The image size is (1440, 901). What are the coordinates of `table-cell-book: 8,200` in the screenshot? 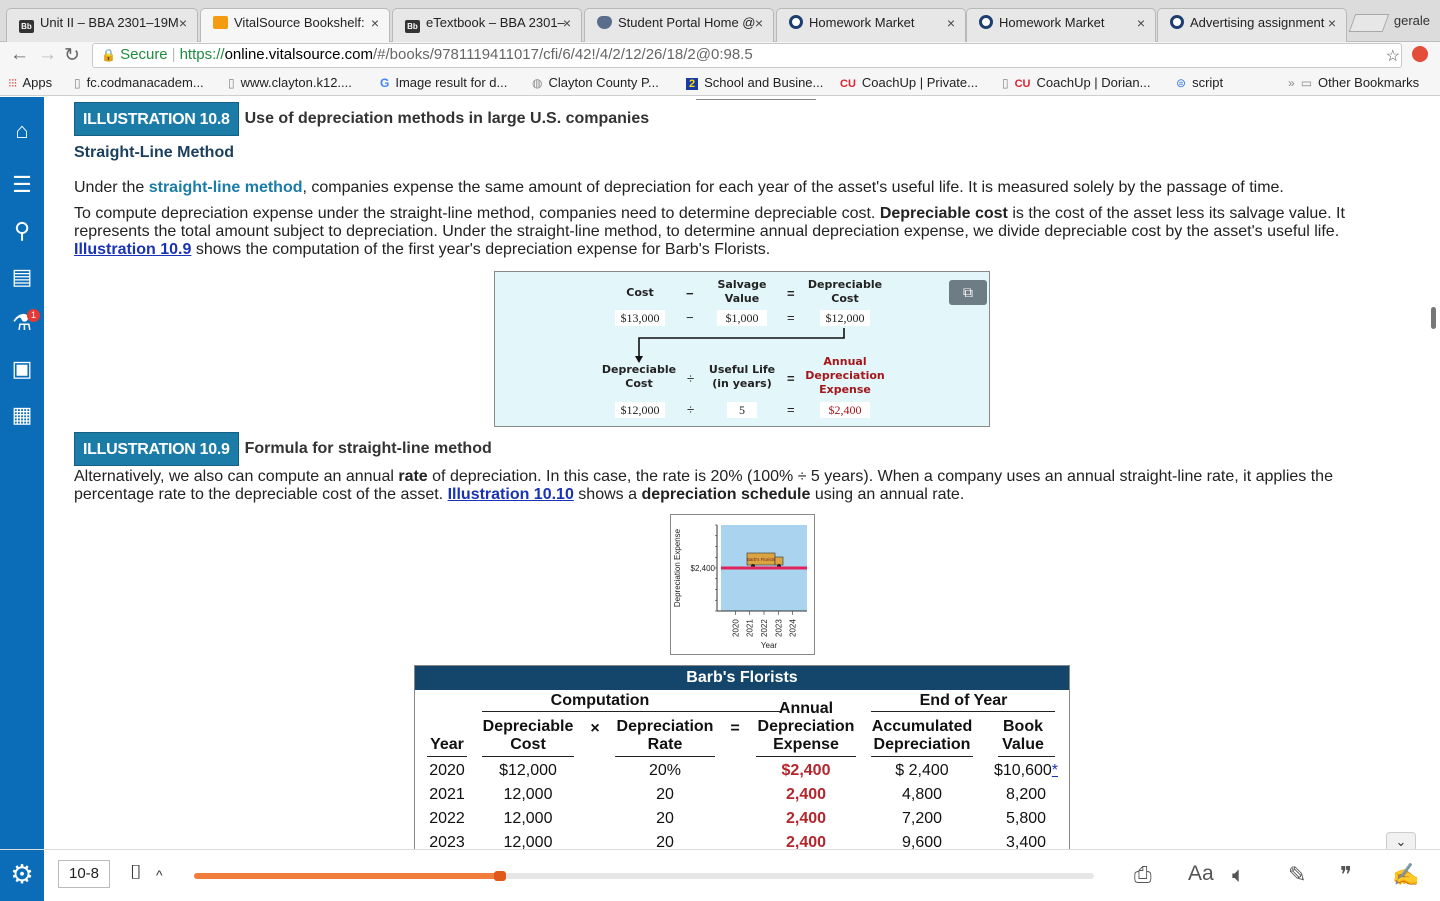 It's located at (1026, 794).